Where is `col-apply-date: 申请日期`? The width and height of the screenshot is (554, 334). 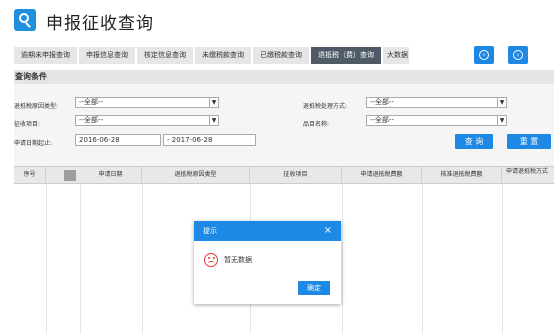 col-apply-date: 申请日期 is located at coordinates (111, 175).